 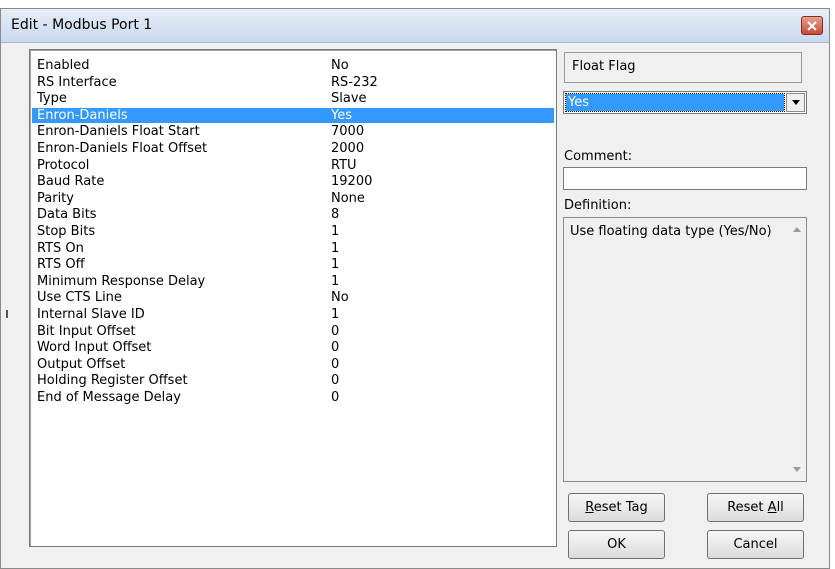 What do you see at coordinates (683, 67) in the screenshot?
I see `selected-field-name: Float Flag` at bounding box center [683, 67].